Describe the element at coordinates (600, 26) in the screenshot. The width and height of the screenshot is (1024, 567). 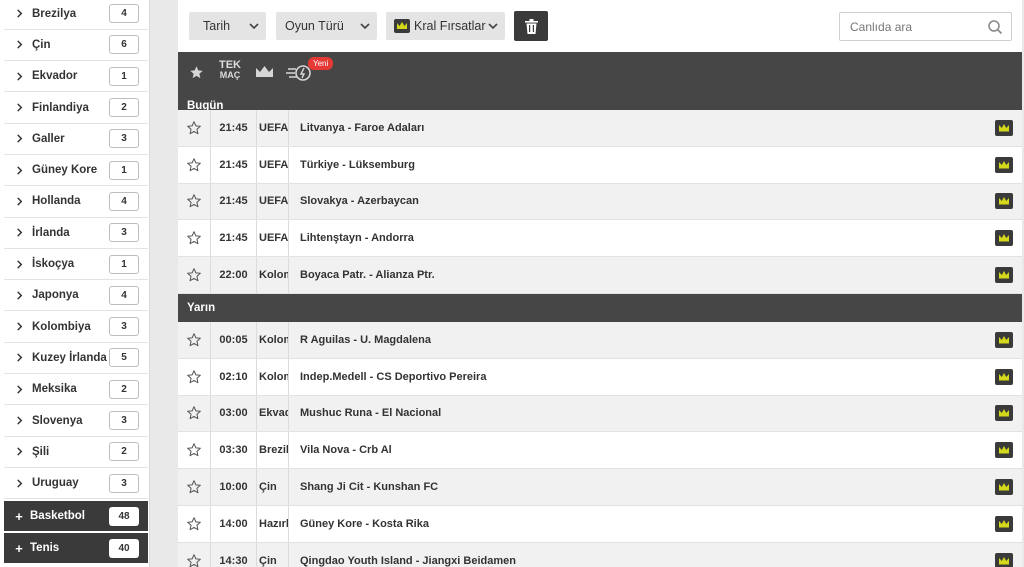
I see `toolbar: Tarih Oyun Türü Kral Fırsatlar` at that location.